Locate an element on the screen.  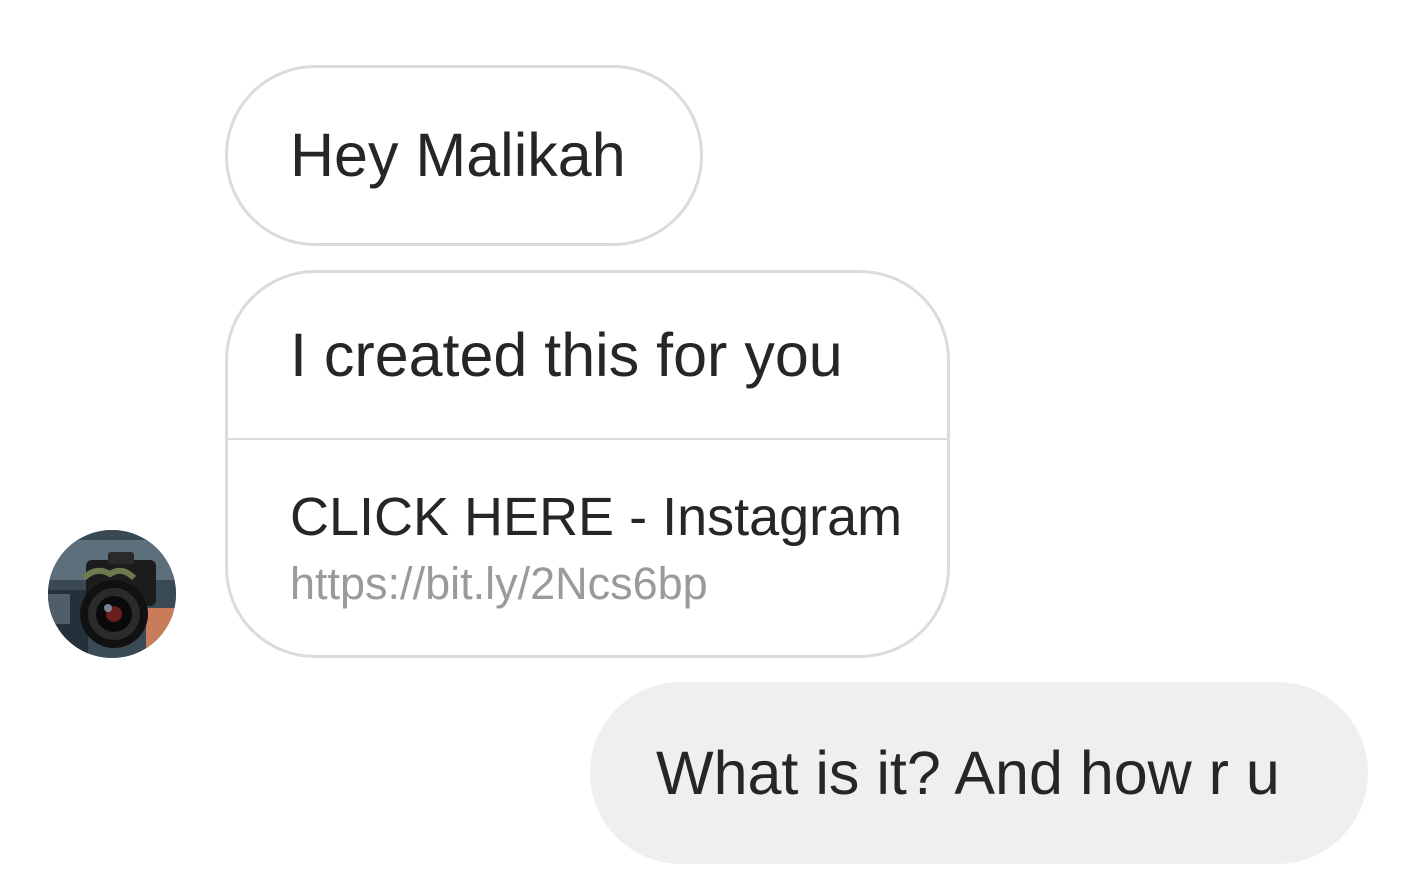
message-text: I created this for you is located at coordinates (566, 355).